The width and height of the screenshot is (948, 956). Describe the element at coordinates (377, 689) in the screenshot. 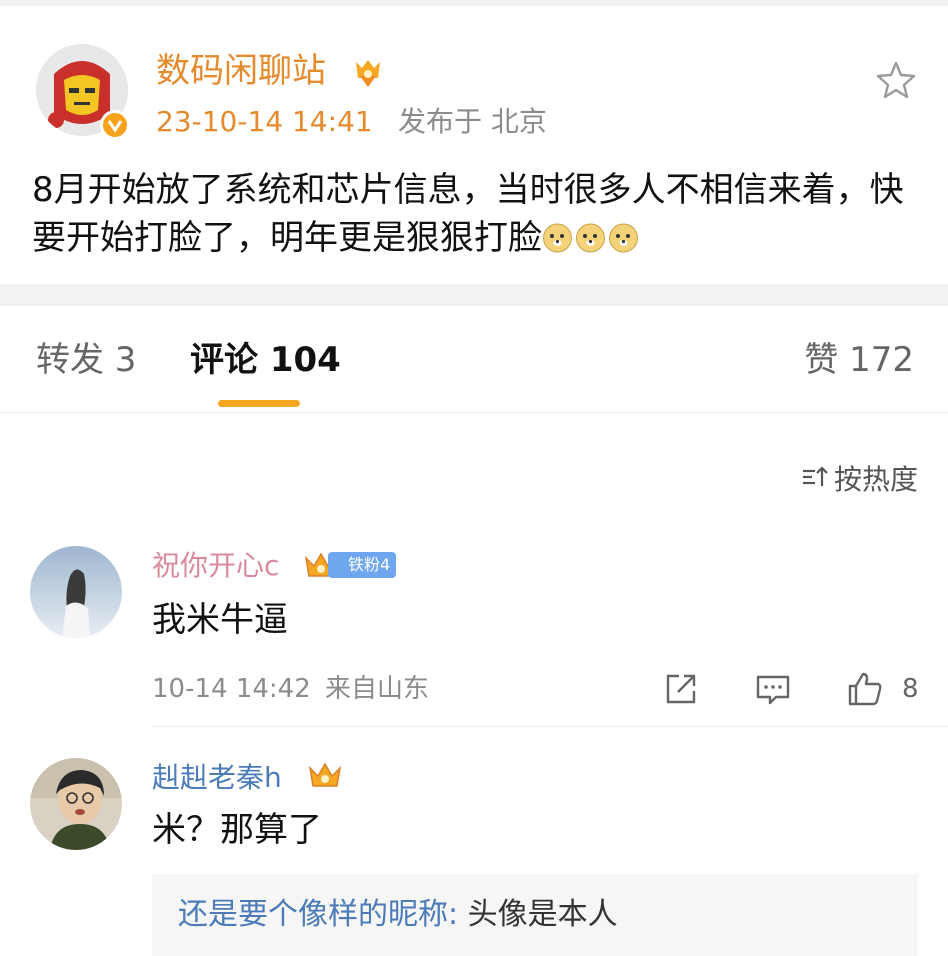

I see `comment-location: 来自山东` at that location.